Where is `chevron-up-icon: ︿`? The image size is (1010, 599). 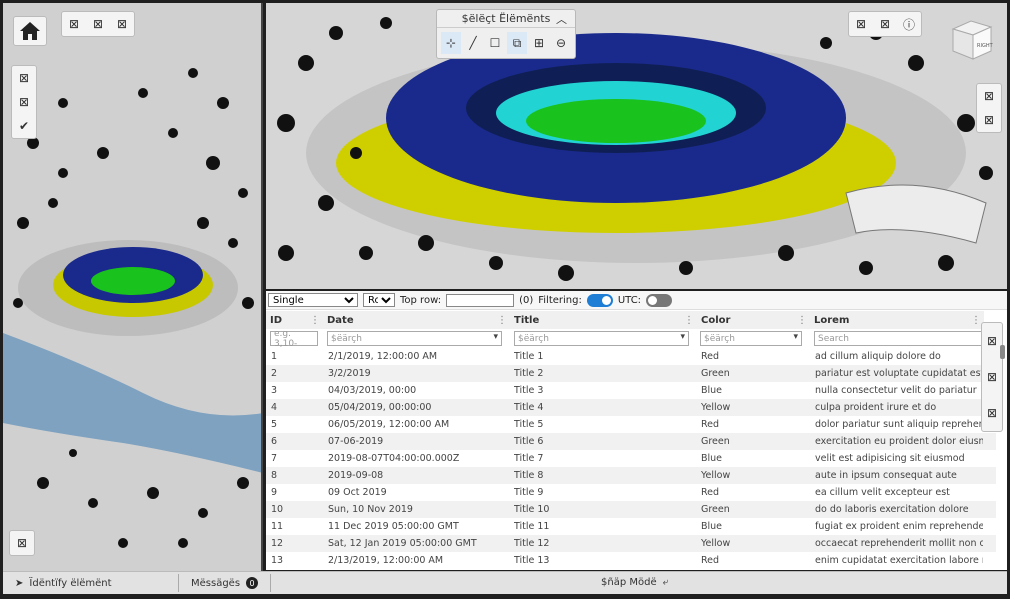
chevron-up-icon: ︿ is located at coordinates (561, 19).